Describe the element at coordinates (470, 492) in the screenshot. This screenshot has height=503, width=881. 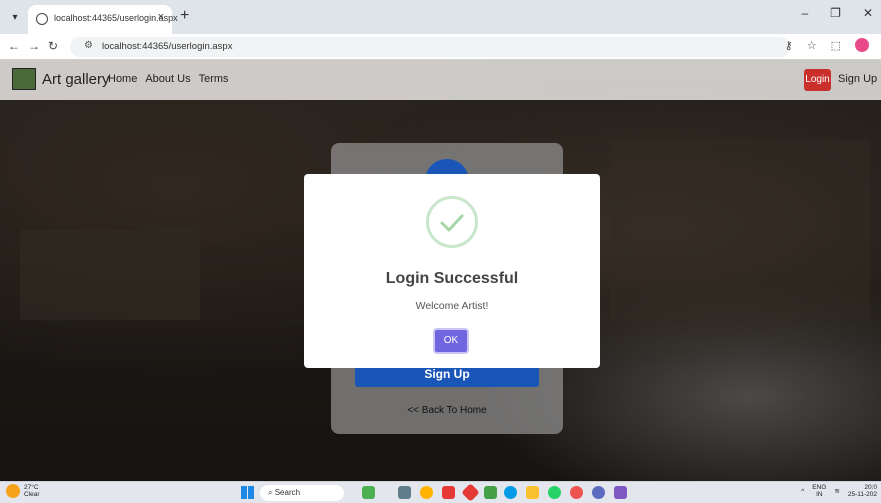
I see `git-icon` at that location.